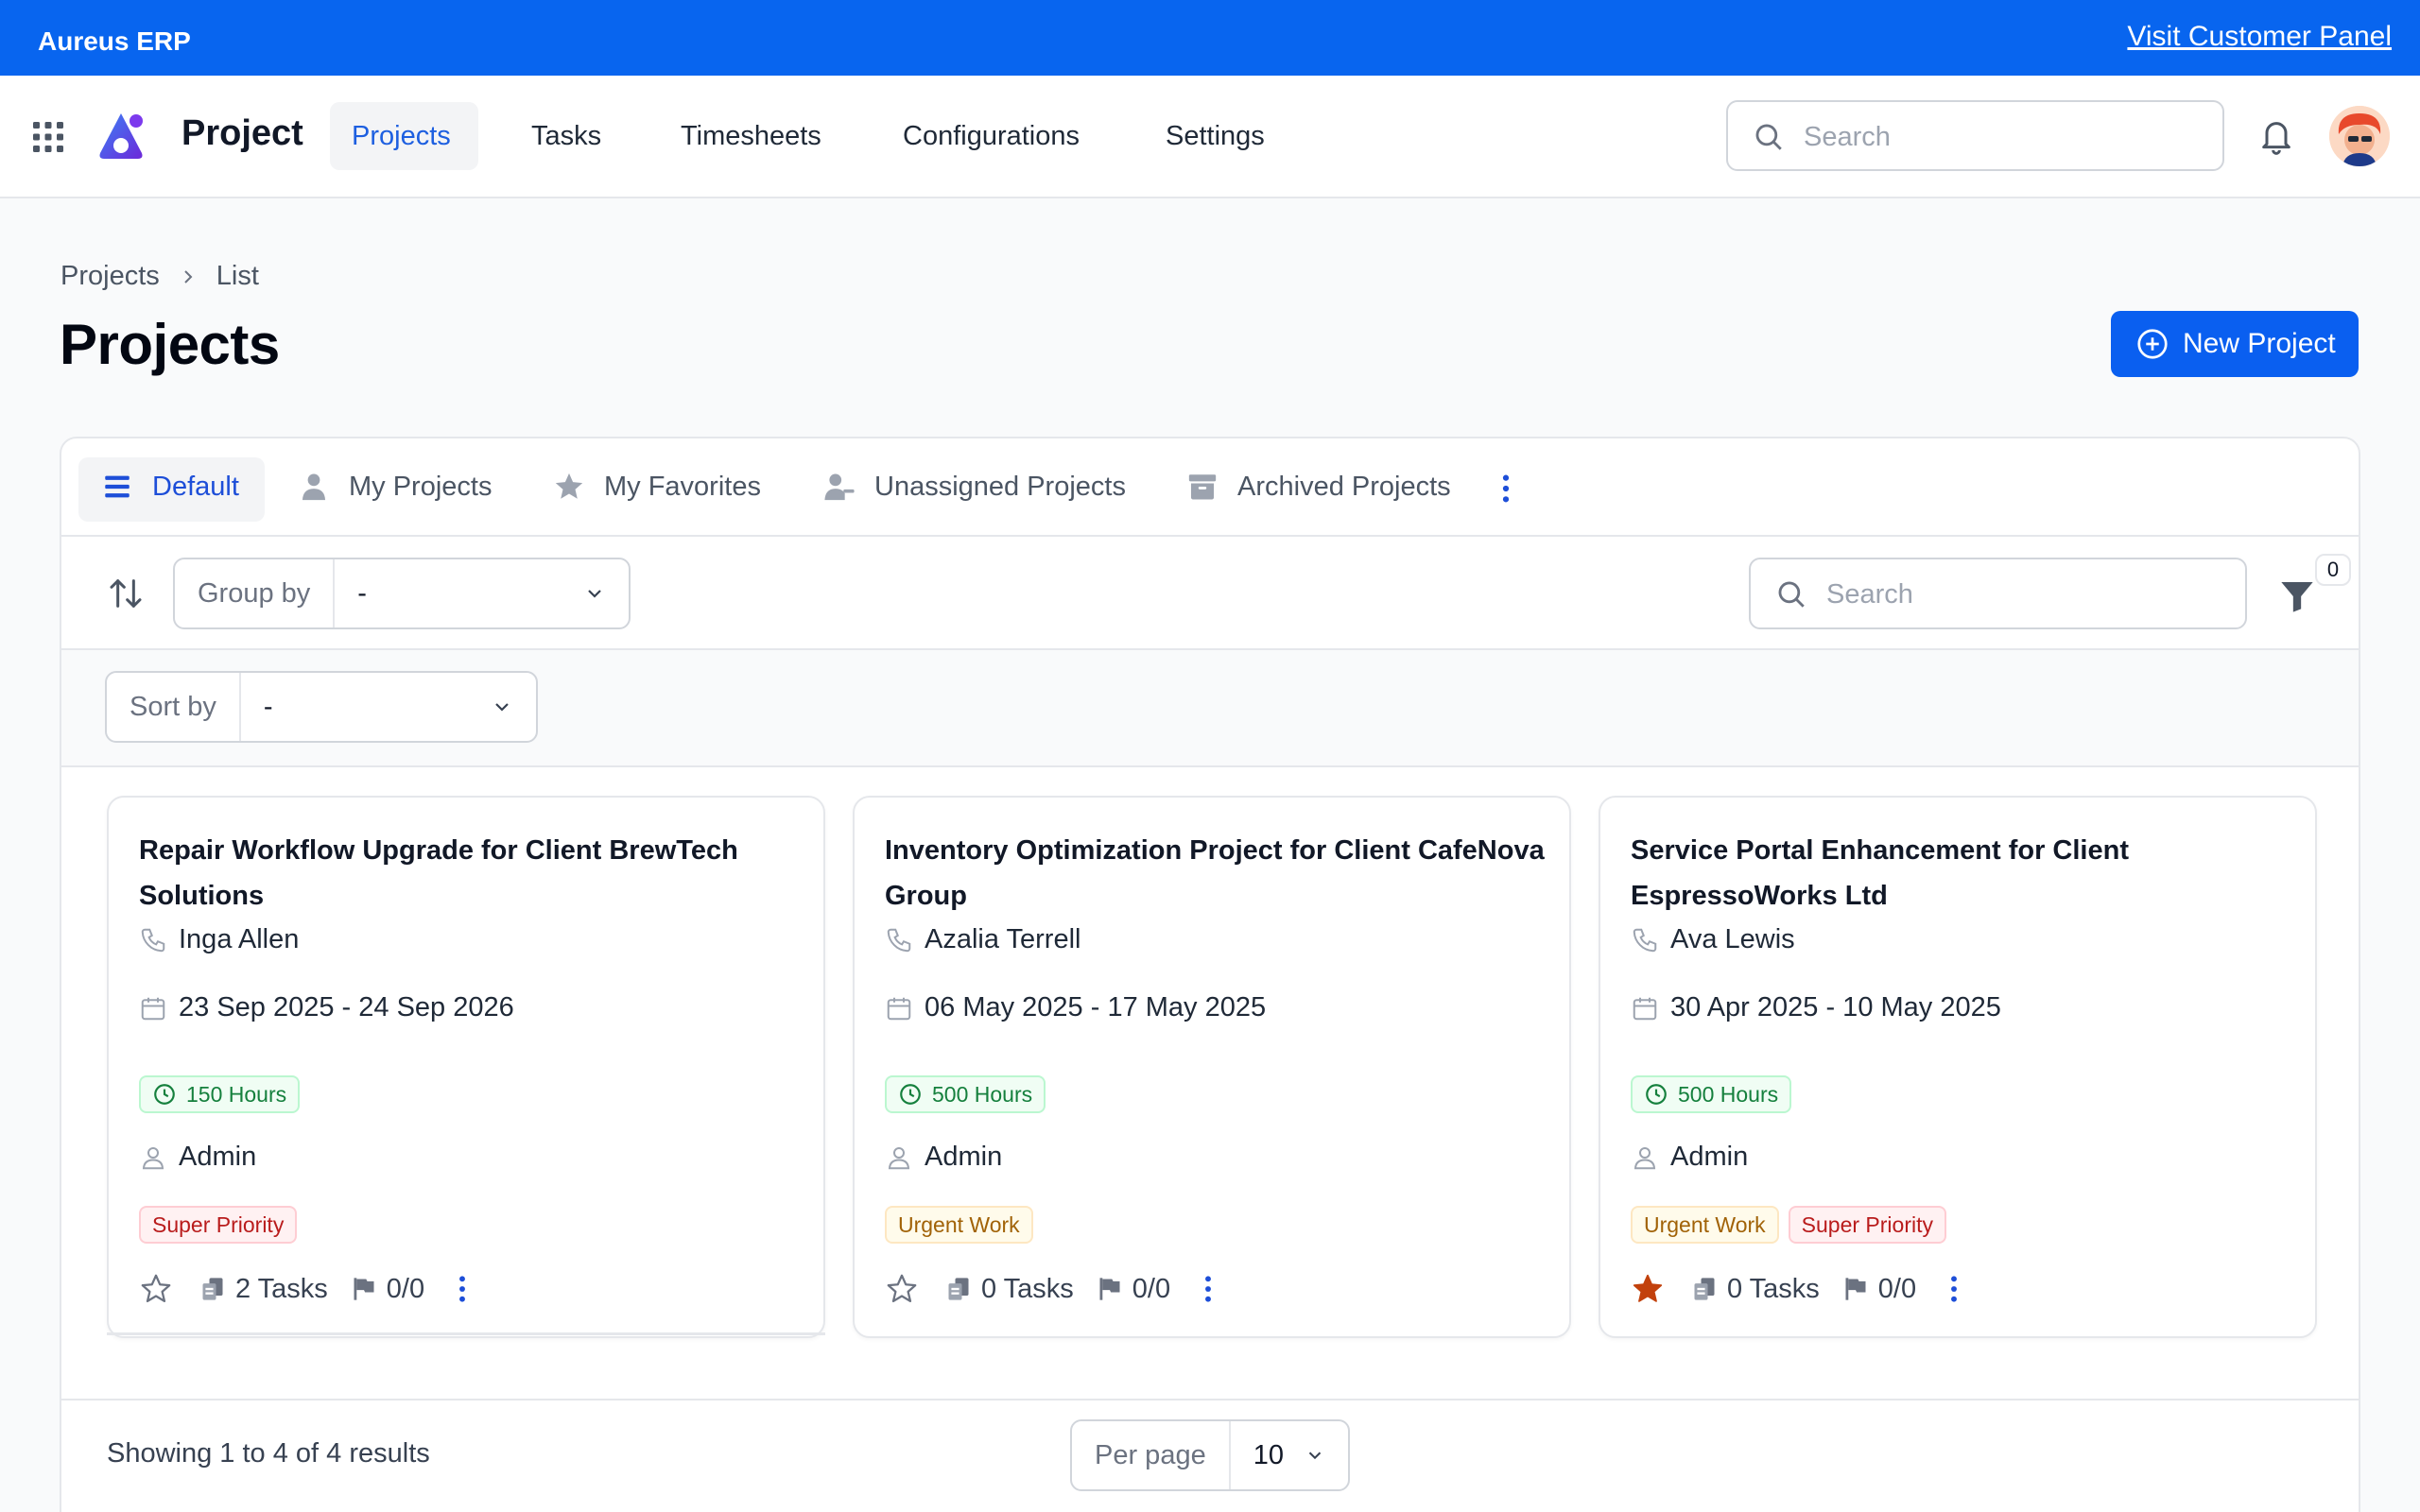 The image size is (2420, 1512). I want to click on tab-default: Default, so click(170, 486).